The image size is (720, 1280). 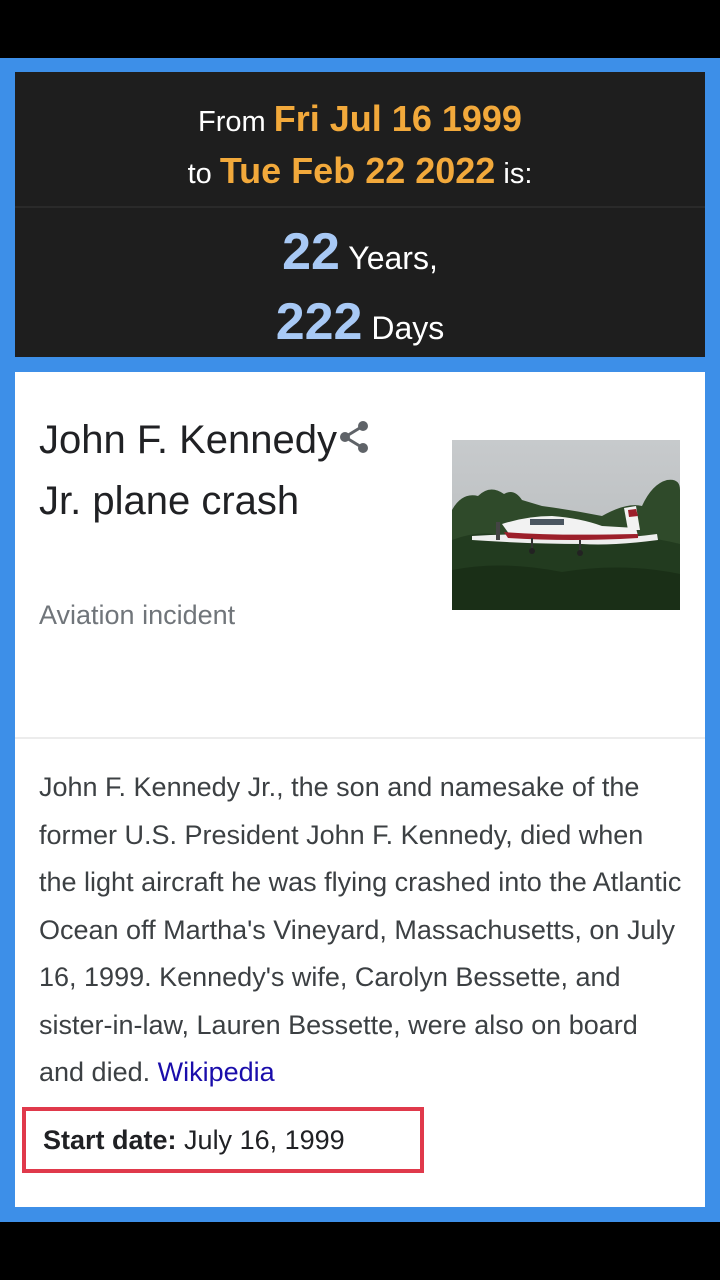 I want to click on years-value: 22, so click(x=311, y=252).